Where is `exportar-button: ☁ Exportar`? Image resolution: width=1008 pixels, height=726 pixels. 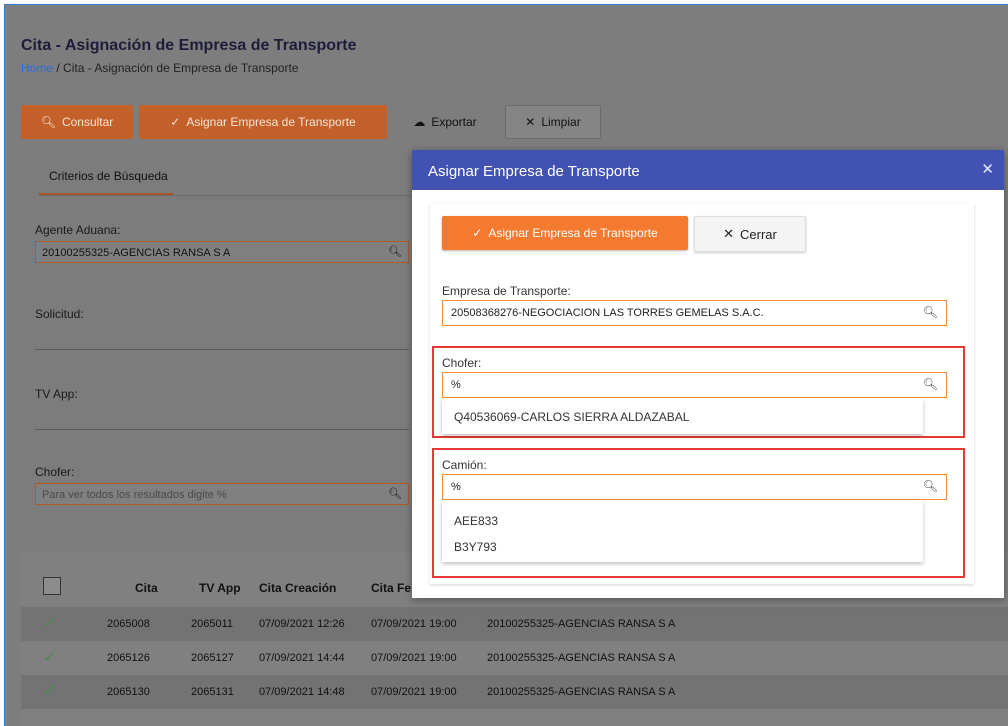
exportar-button: ☁ Exportar is located at coordinates (445, 122).